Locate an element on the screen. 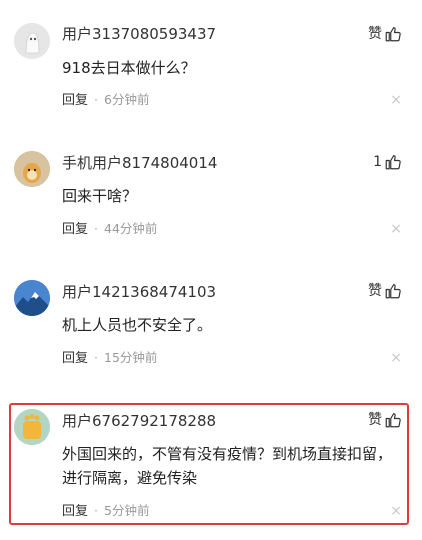 This screenshot has width=422, height=540. comment-text: 918去日本做什么？ is located at coordinates (129, 68).